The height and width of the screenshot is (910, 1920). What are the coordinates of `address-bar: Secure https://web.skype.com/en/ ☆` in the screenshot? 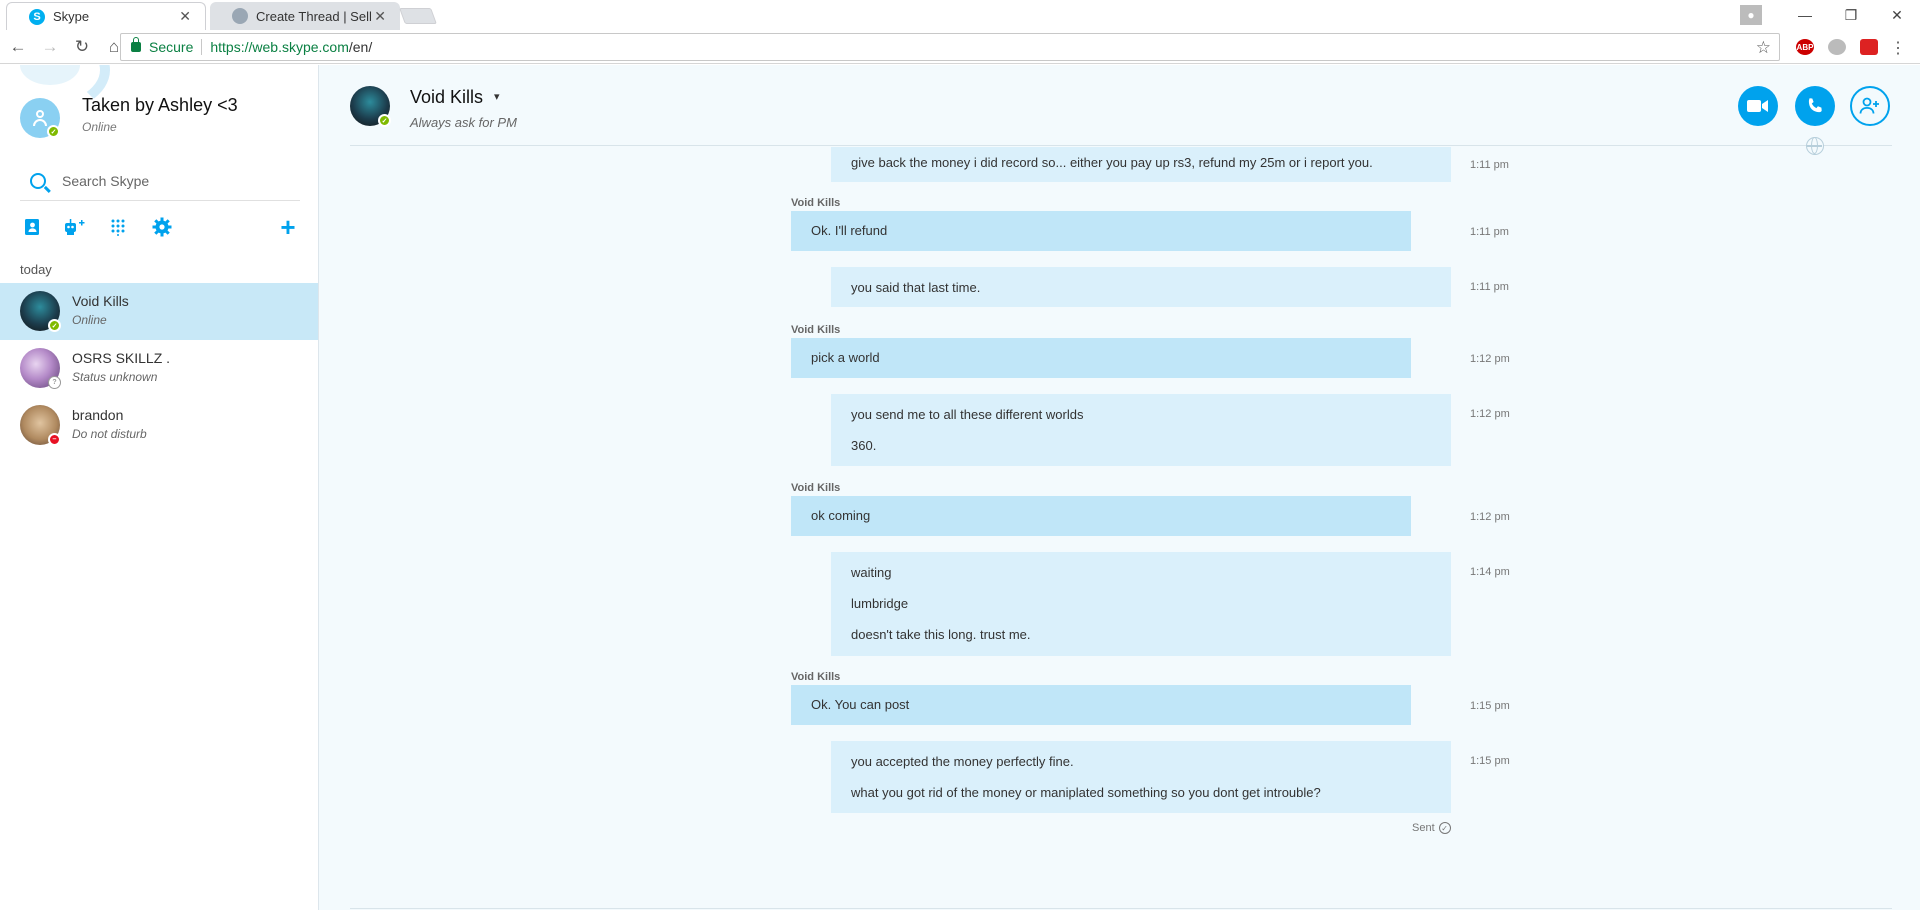 It's located at (950, 47).